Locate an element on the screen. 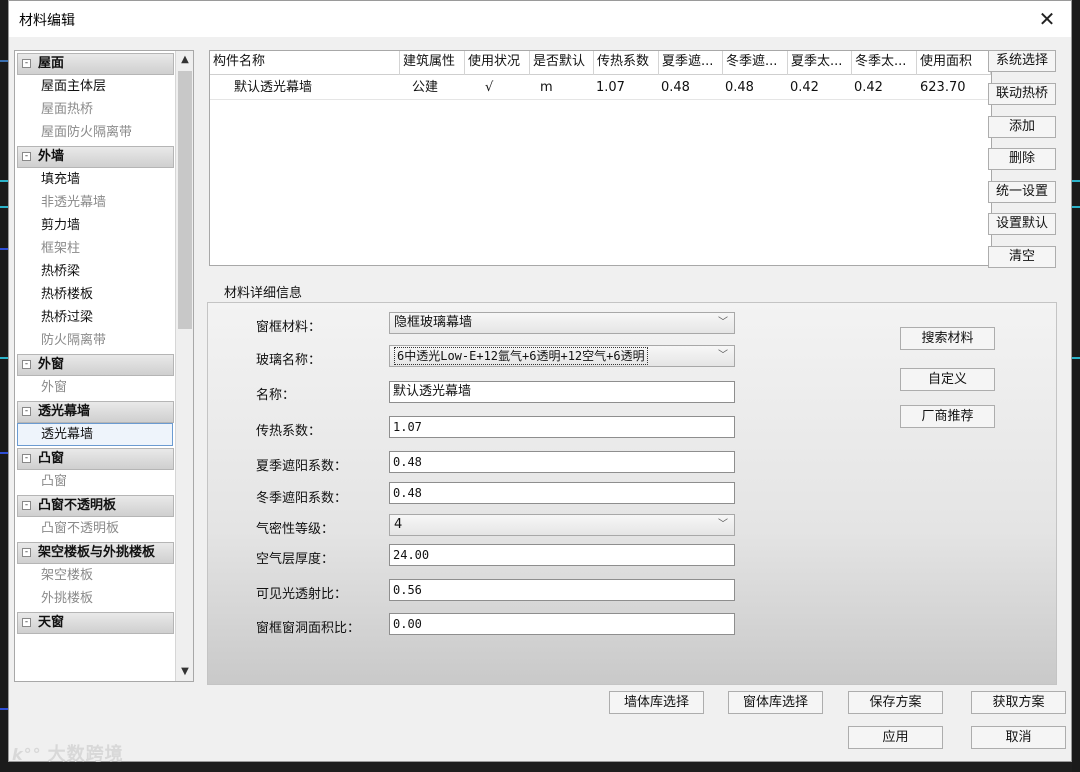 This screenshot has height=772, width=1080. tree-item: 非透光幕墙 is located at coordinates (95, 202).